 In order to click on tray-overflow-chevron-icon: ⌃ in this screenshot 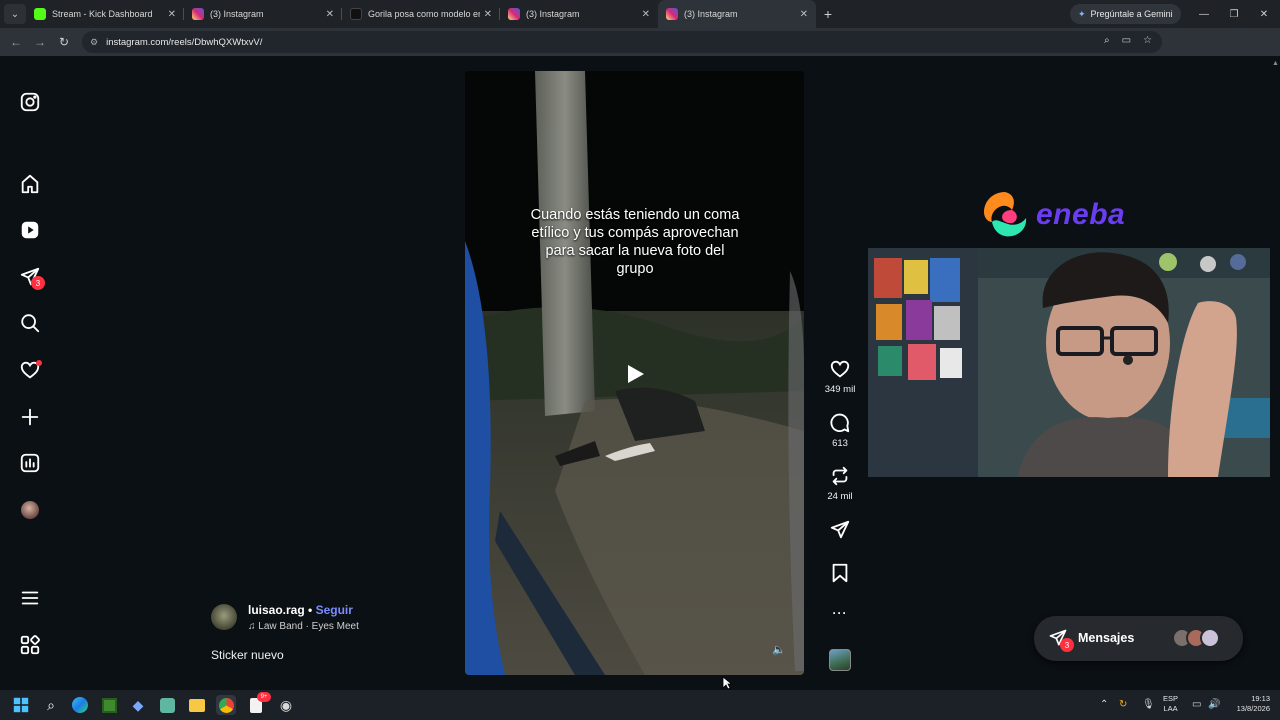, I will do `click(1104, 704)`.